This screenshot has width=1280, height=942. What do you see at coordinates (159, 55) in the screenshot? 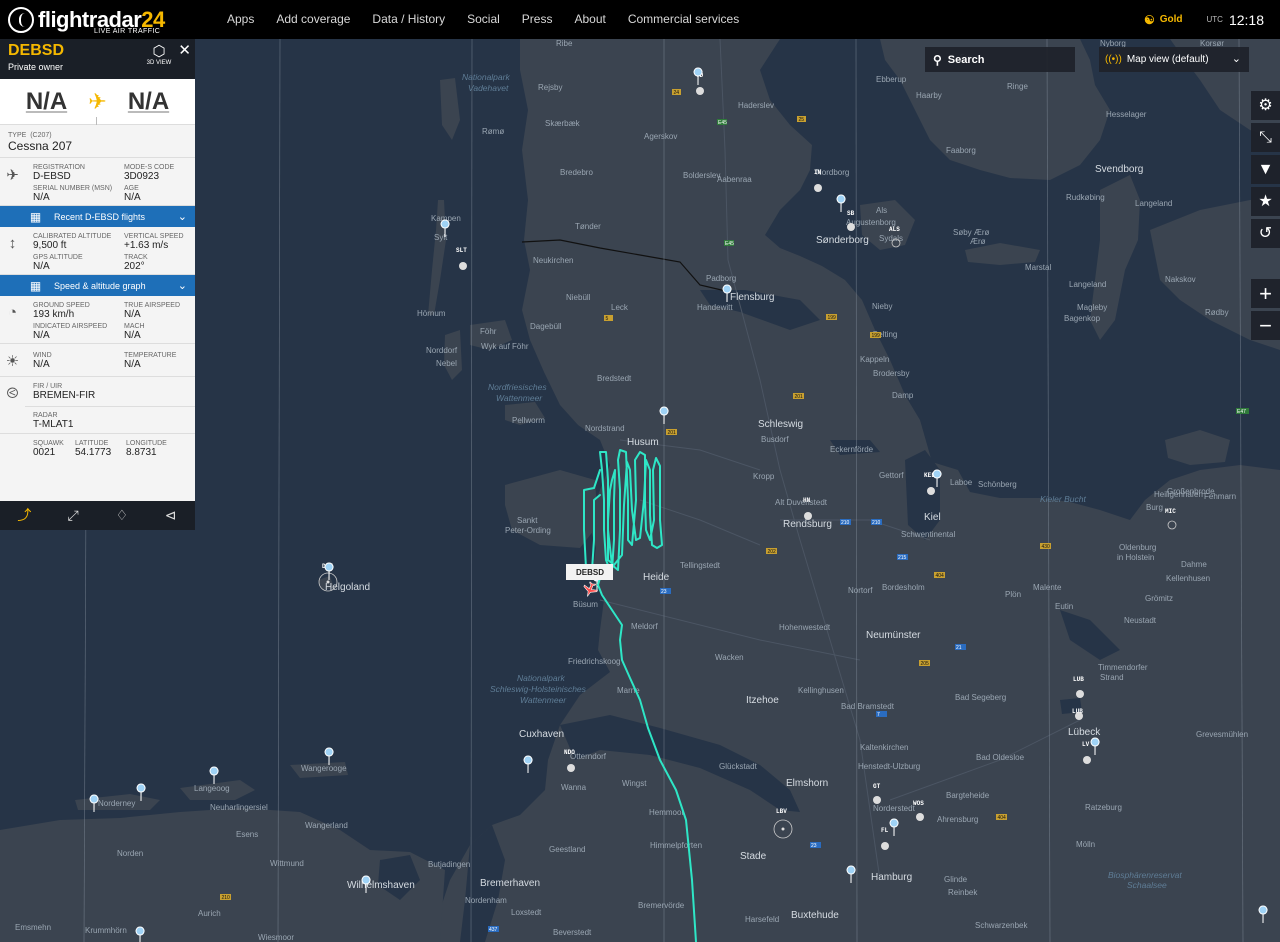
I see `3d-view-button: ⬡ 3D VIEW` at bounding box center [159, 55].